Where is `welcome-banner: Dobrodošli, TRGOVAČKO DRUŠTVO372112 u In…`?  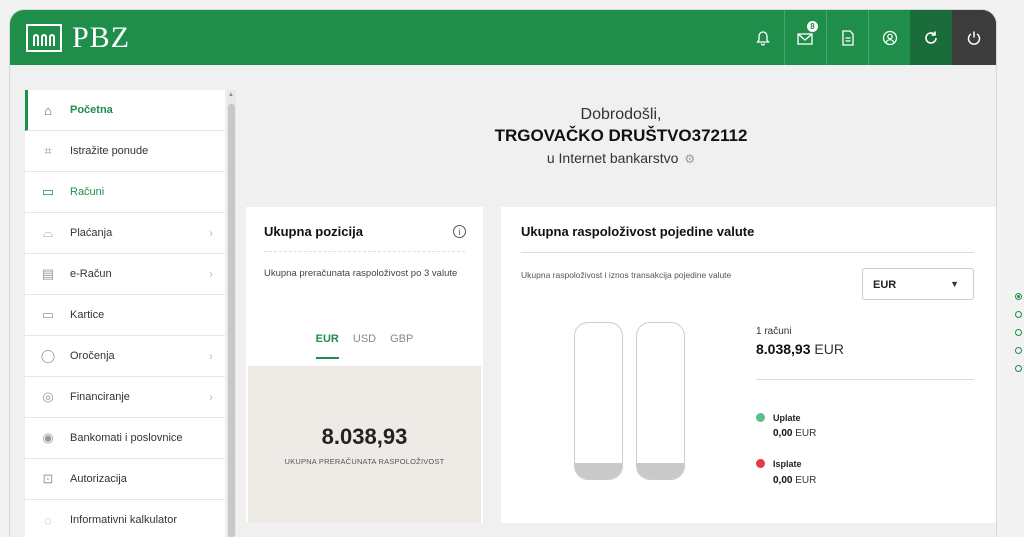
welcome-banner: Dobrodošli, TRGOVAČKO DRUŠTVO372112 u In… is located at coordinates (621, 136).